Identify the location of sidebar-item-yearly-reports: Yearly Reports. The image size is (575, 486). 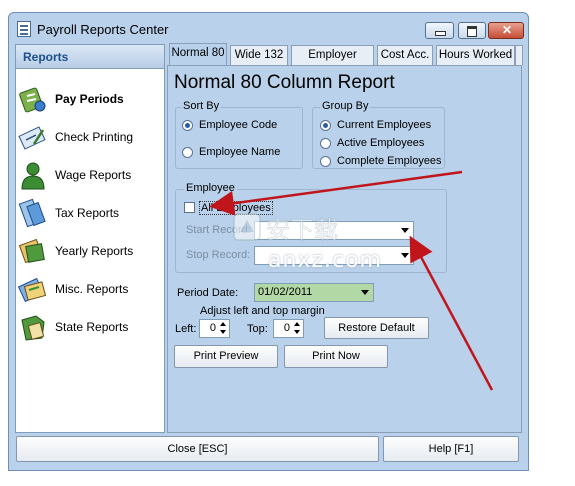
(90, 251).